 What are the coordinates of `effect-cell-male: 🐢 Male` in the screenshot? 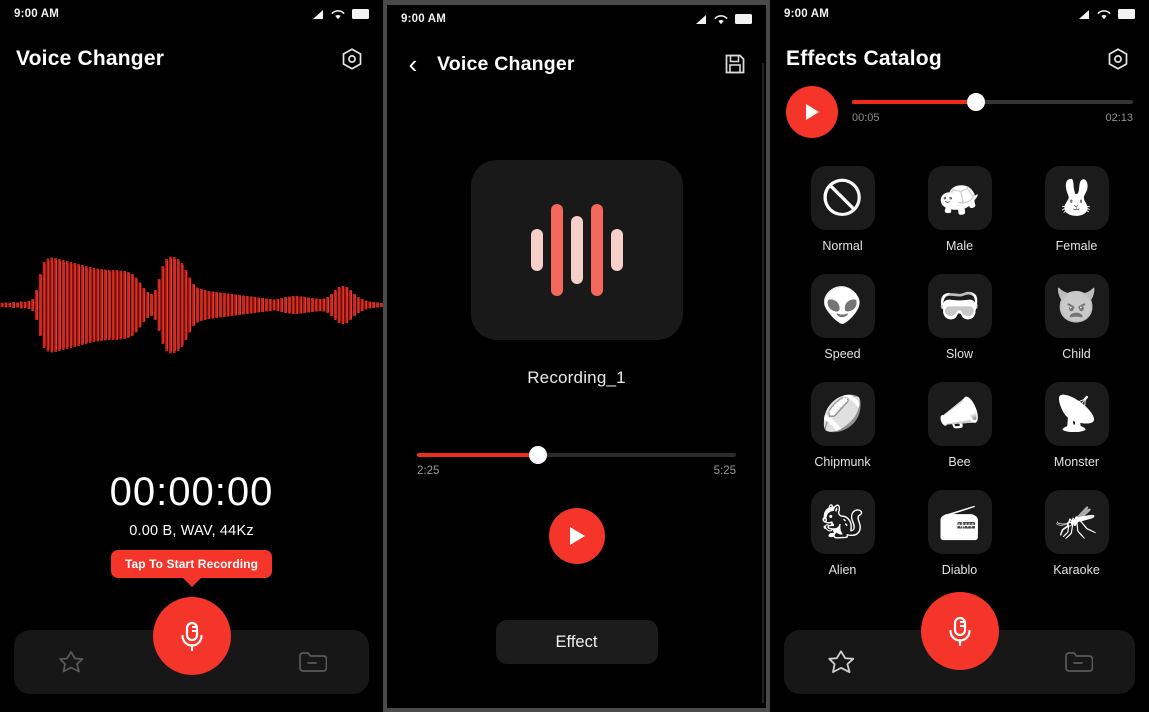 It's located at (959, 209).